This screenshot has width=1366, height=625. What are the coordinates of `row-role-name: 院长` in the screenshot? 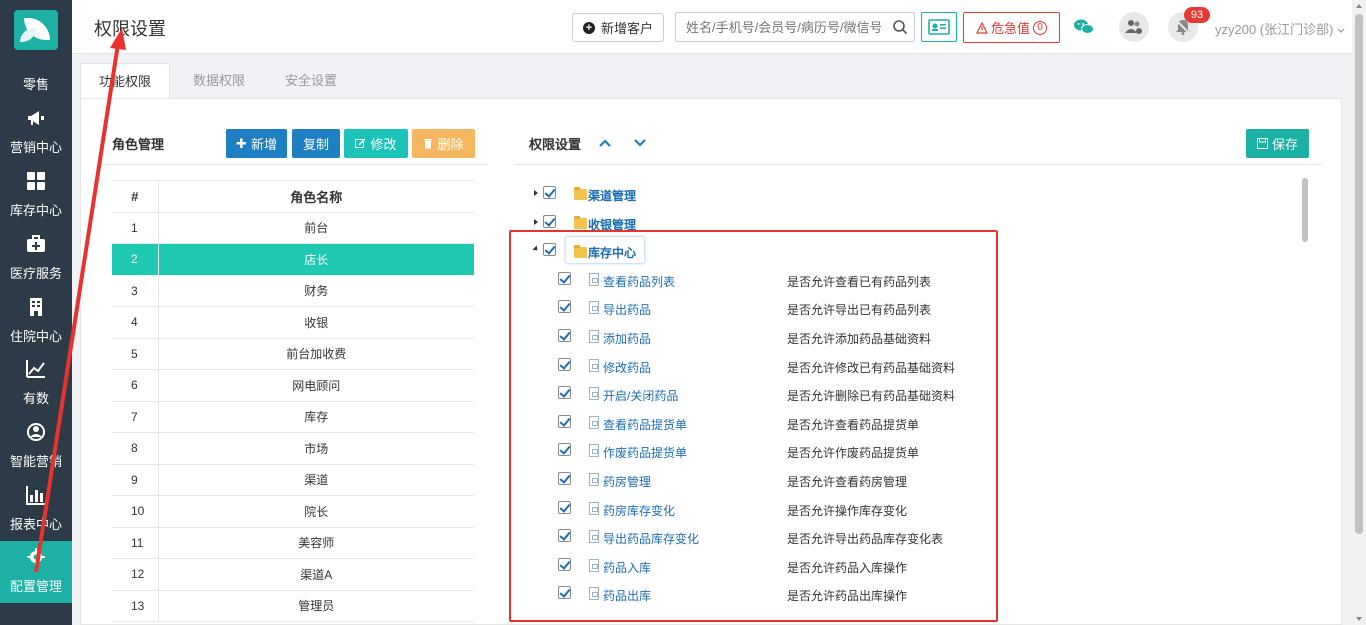 It's located at (316, 511).